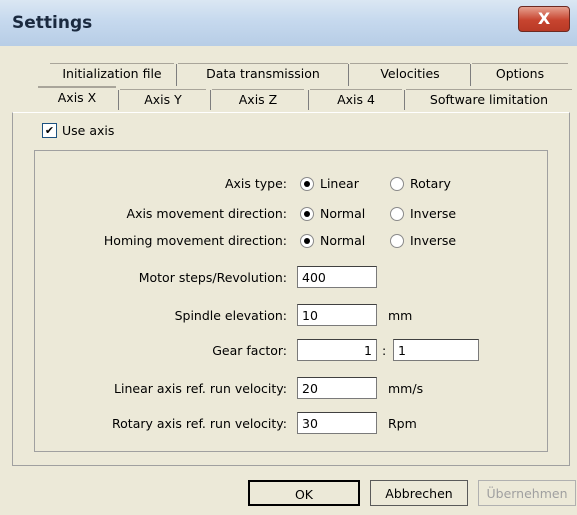  Describe the element at coordinates (343, 213) in the screenshot. I see `axis-direction-normal-label: Normal` at that location.